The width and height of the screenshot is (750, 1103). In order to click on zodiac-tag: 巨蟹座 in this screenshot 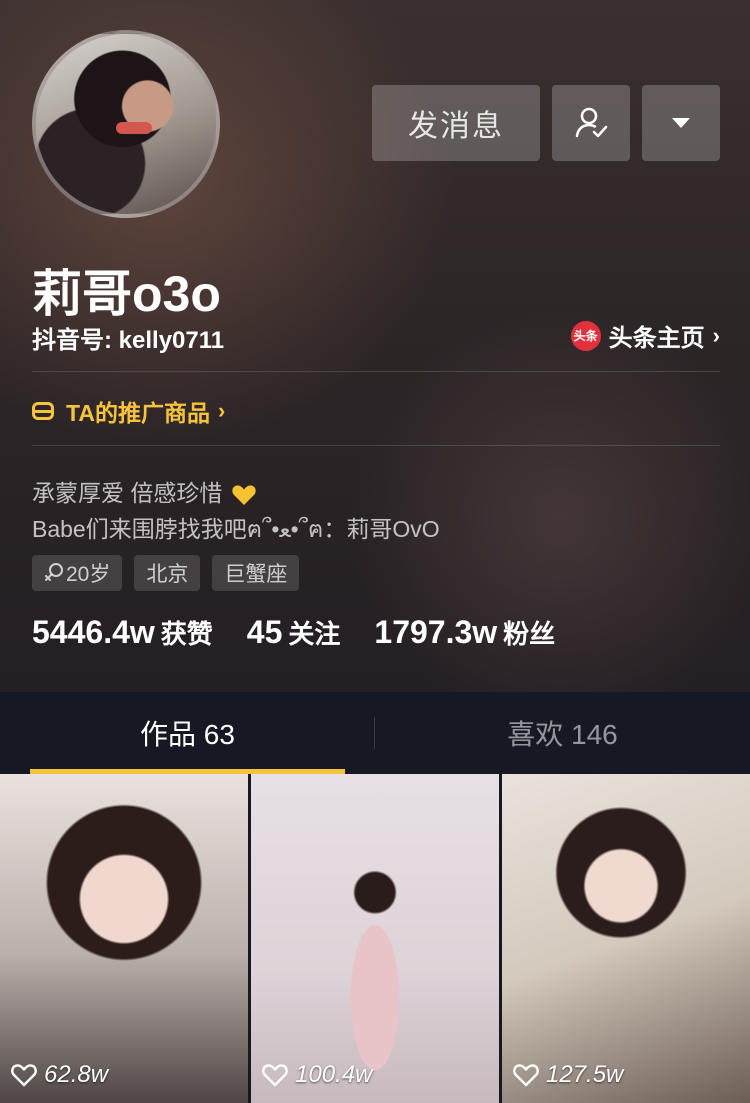, I will do `click(256, 573)`.